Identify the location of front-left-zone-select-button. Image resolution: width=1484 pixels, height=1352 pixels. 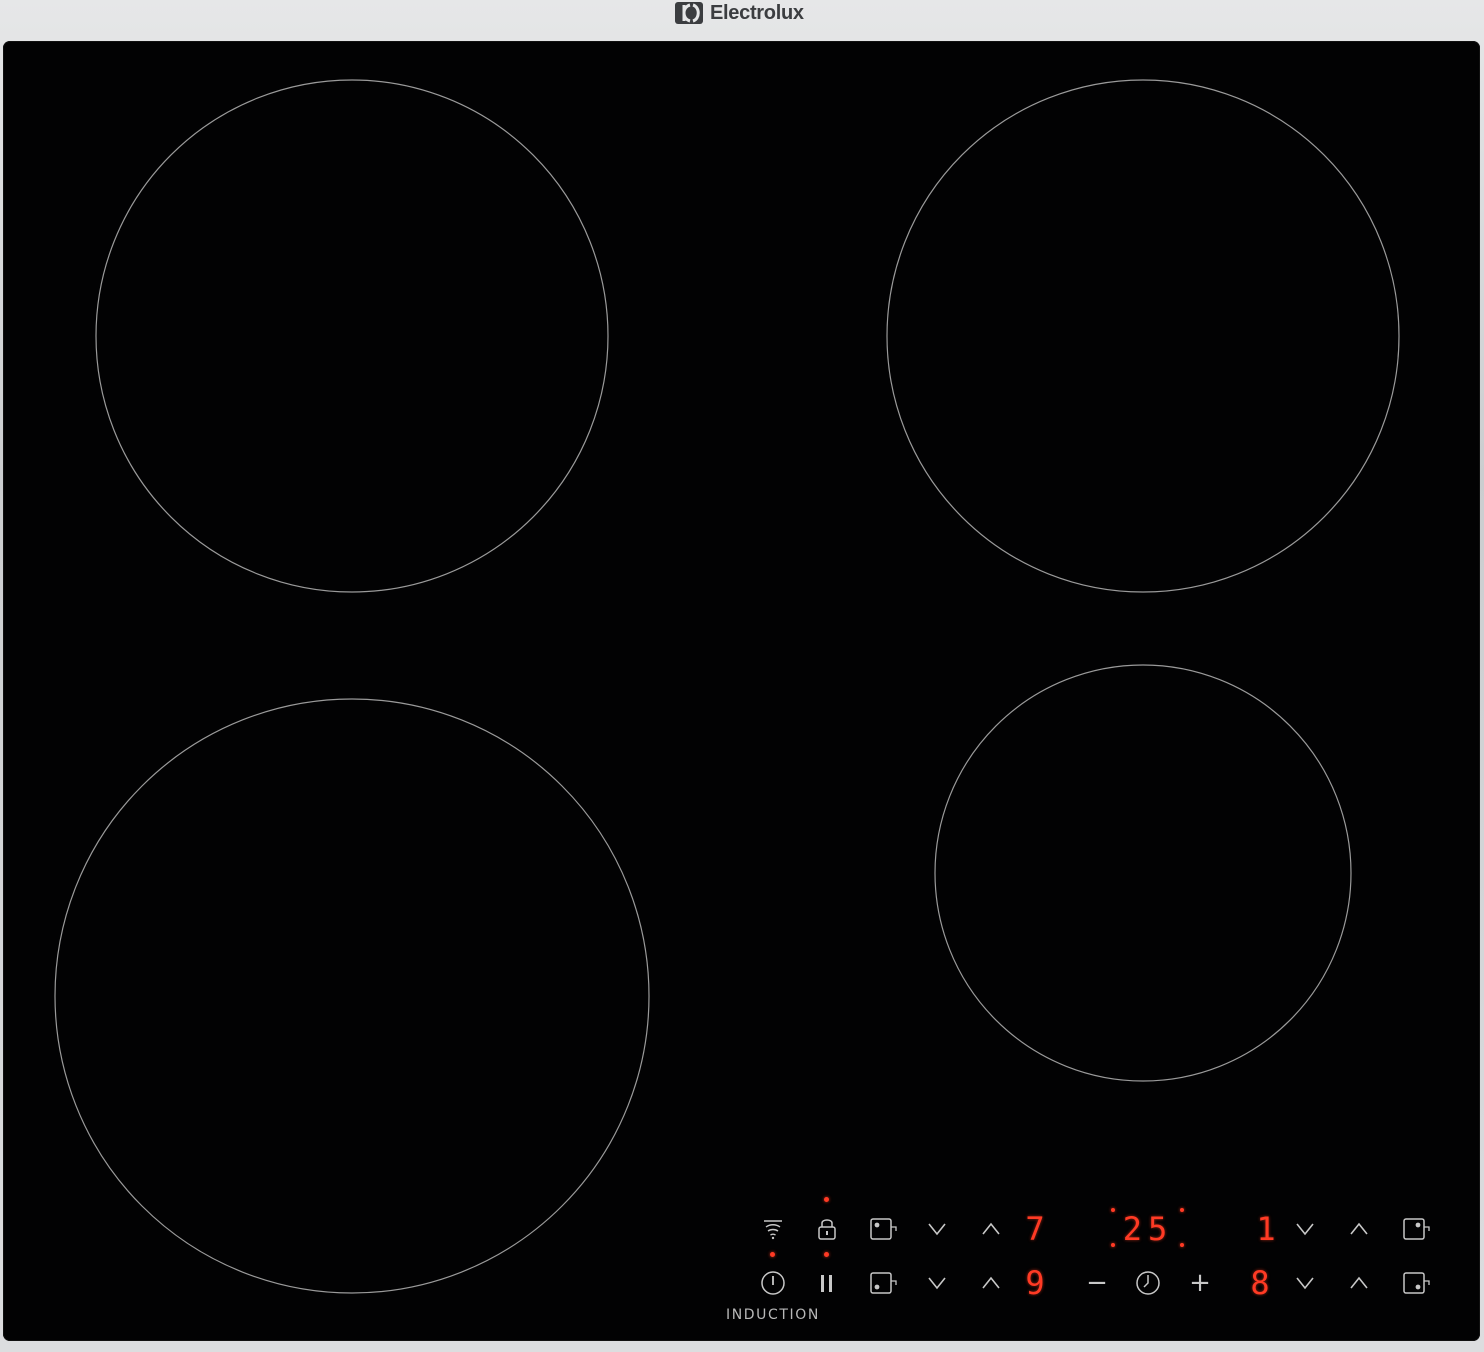
(884, 1283).